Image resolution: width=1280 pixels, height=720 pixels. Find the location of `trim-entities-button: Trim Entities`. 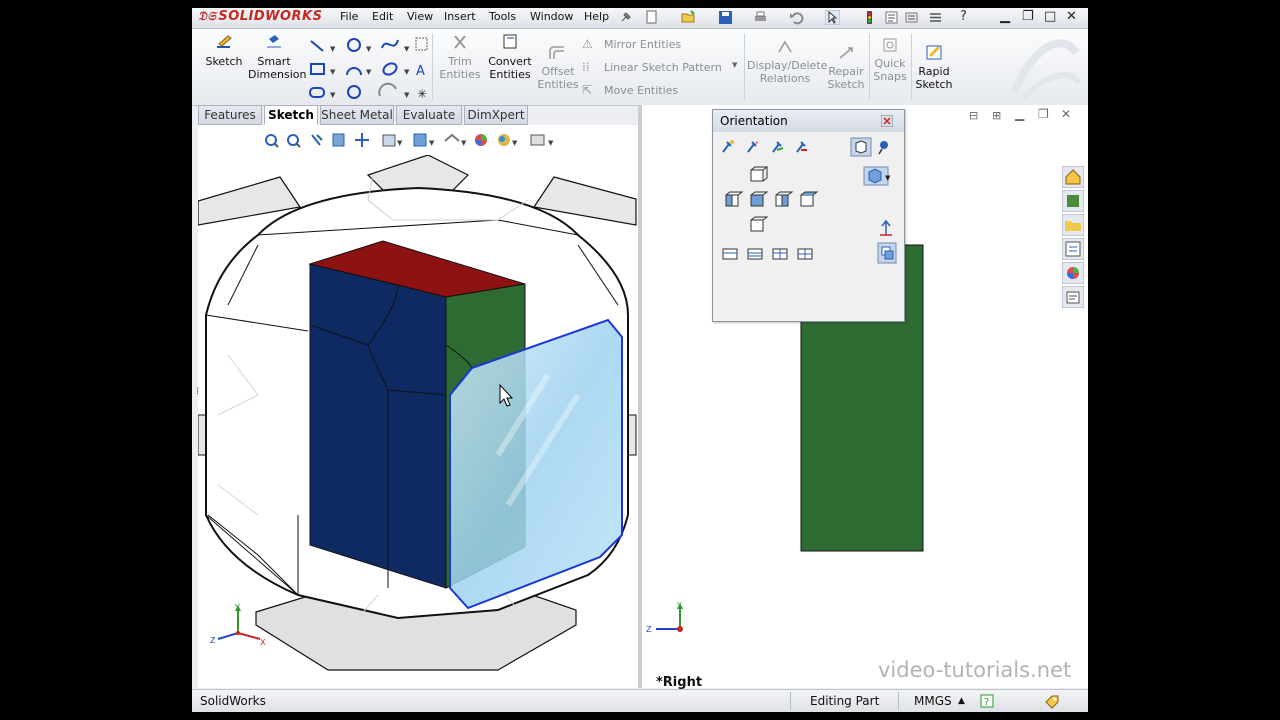

trim-entities-button: Trim Entities is located at coordinates (460, 57).